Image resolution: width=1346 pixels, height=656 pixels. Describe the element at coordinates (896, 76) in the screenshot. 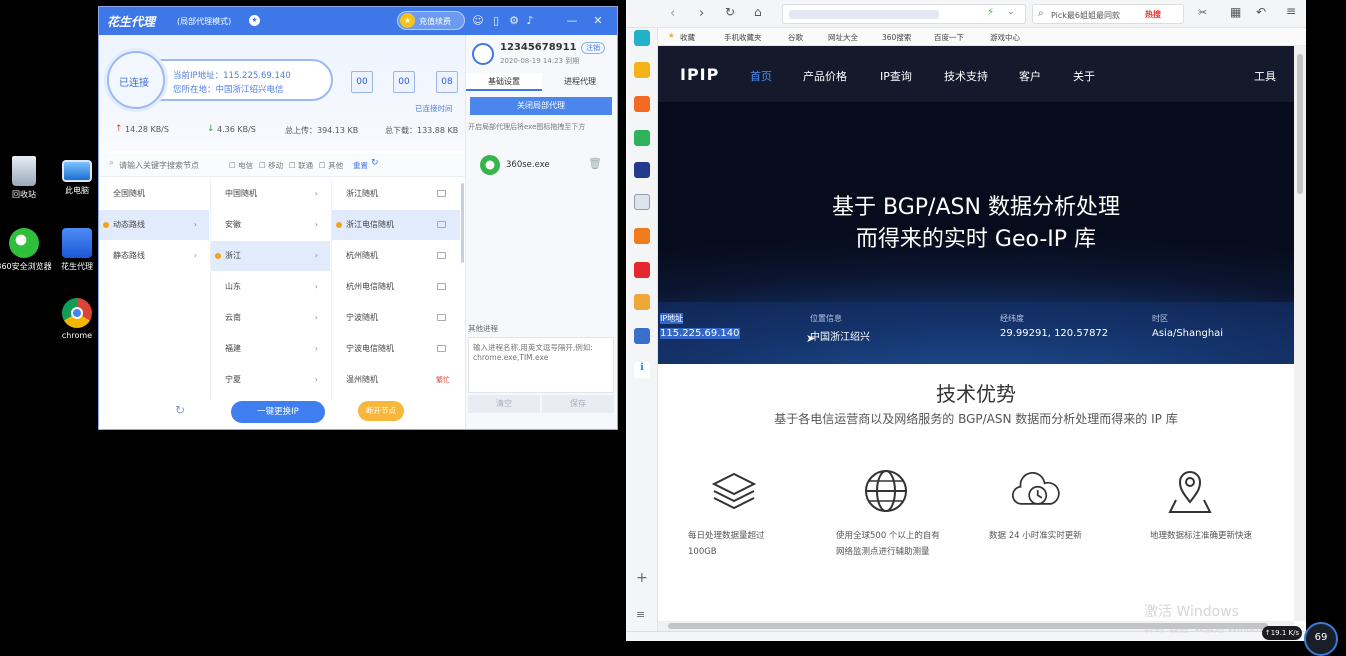

I see `nav-ip-lookup: IP查询` at that location.